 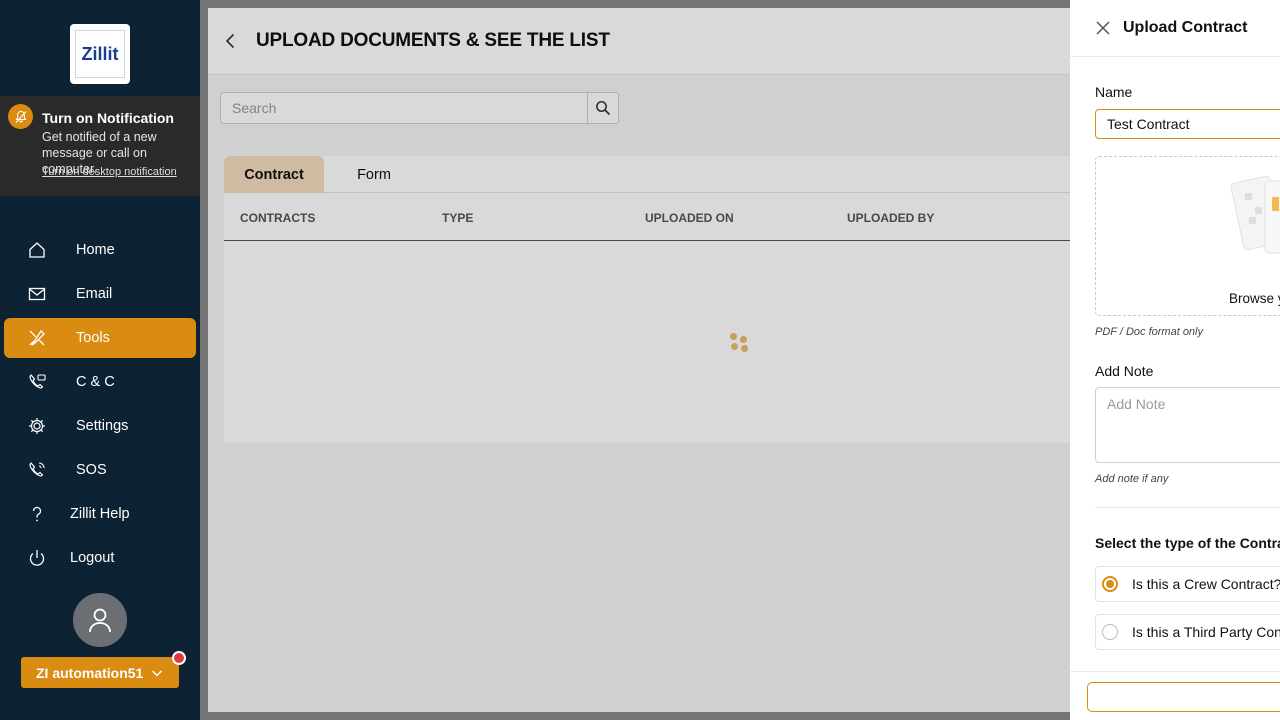 I want to click on note-field, so click(x=1187, y=425).